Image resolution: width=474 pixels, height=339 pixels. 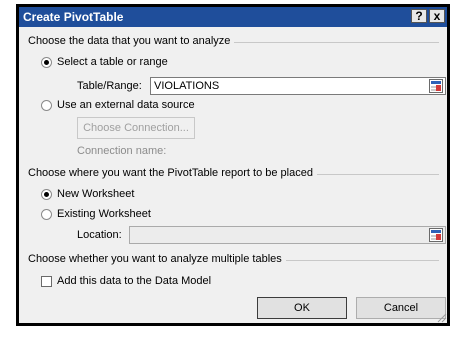 I want to click on existing-worksheet-label: Existing Worksheet, so click(x=104, y=214).